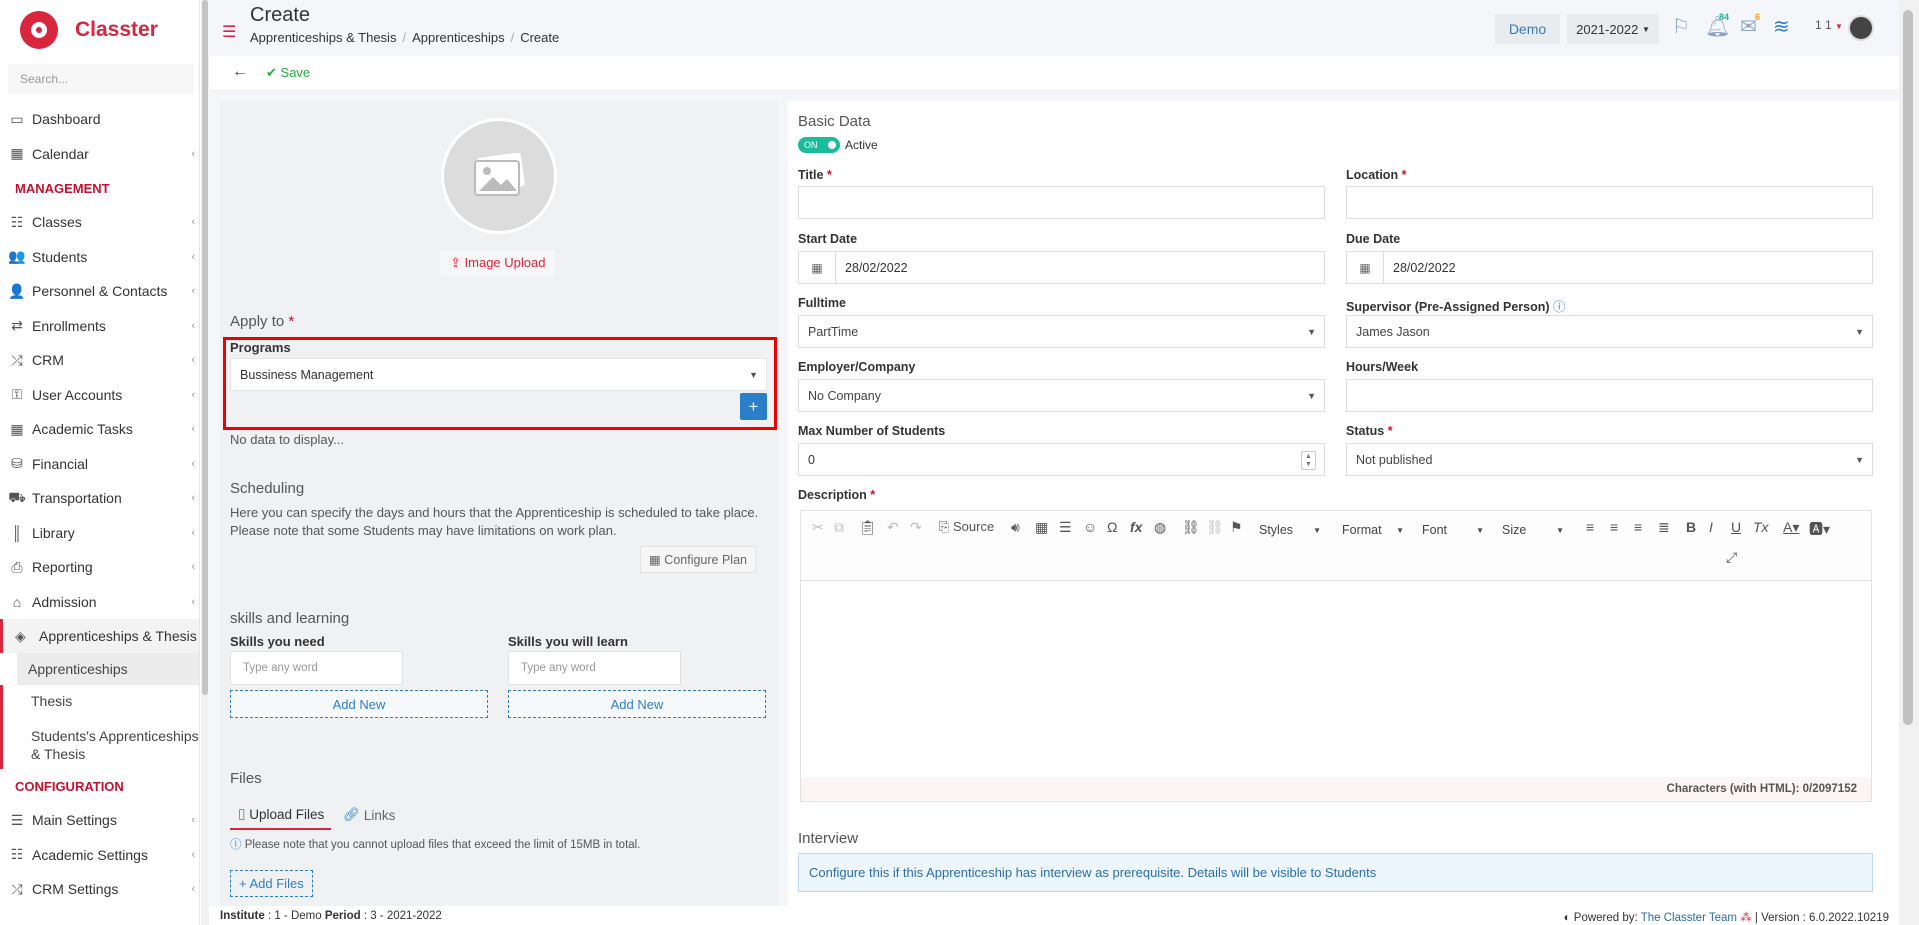  Describe the element at coordinates (1681, 26) in the screenshot. I see `flag-icon: ⚐` at that location.